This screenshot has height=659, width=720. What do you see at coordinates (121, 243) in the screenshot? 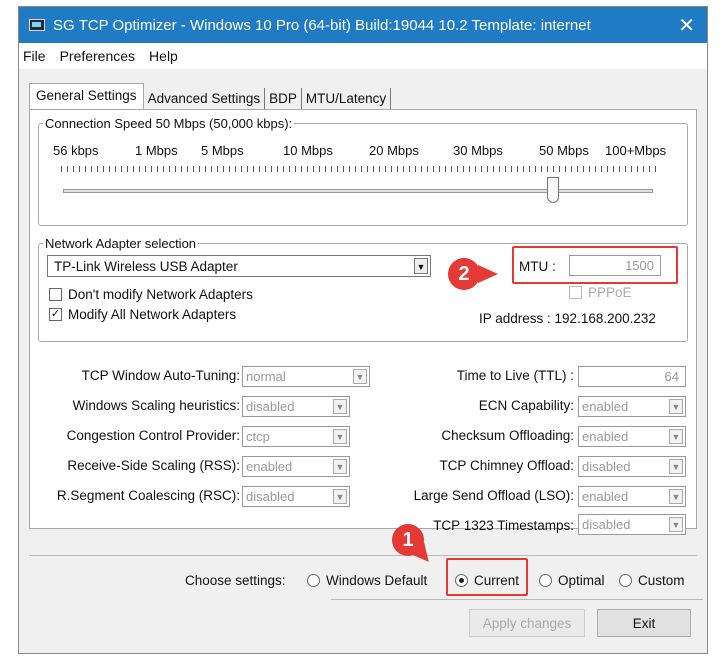
I see `network-adapter-legend: Network Adapter selection` at bounding box center [121, 243].